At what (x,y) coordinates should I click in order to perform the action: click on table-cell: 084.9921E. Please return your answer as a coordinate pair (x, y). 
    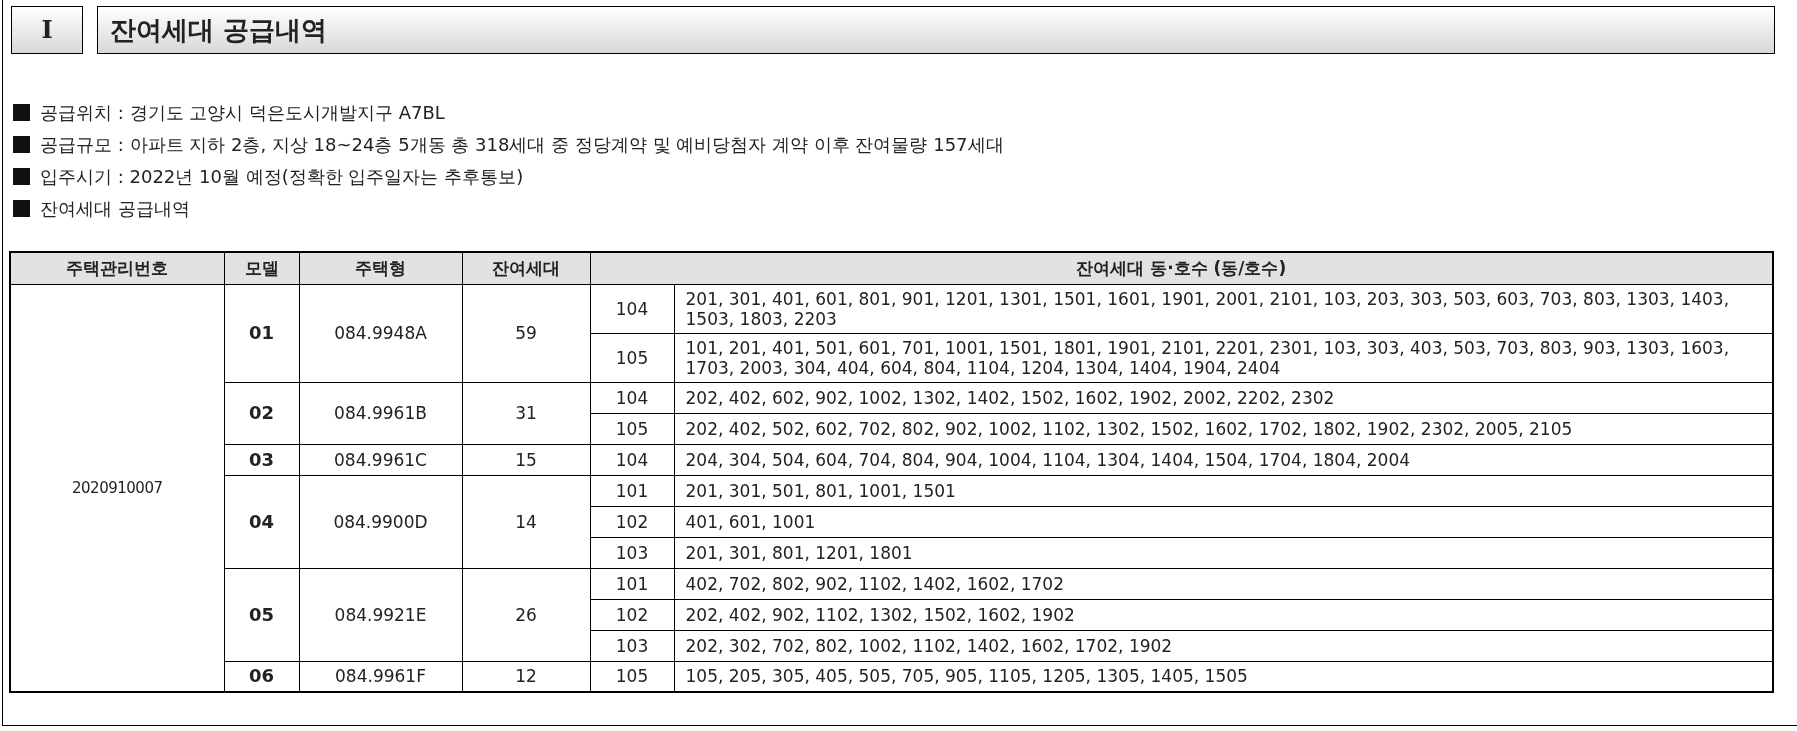
    Looking at the image, I should click on (380, 614).